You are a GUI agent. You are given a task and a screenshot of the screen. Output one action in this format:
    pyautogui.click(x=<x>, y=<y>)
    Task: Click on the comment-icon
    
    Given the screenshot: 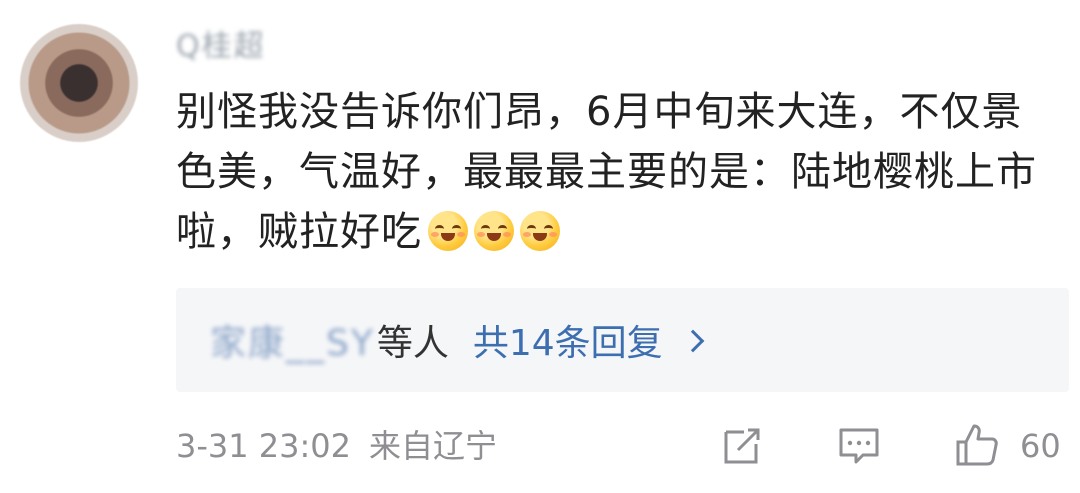 What is the action you would take?
    pyautogui.click(x=859, y=445)
    